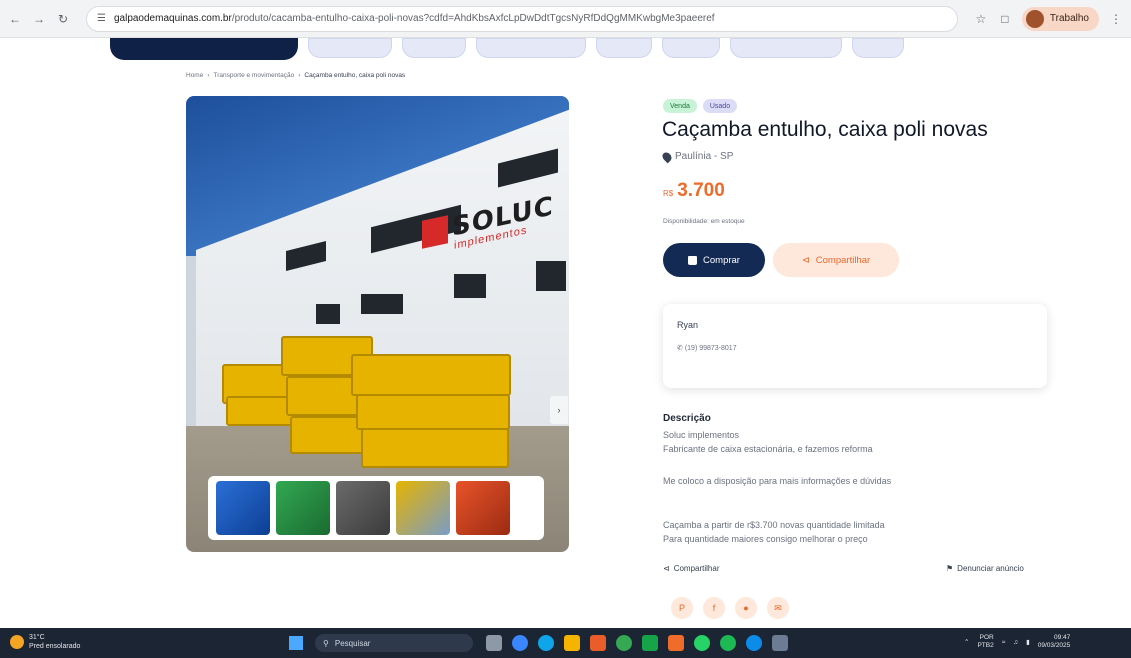  Describe the element at coordinates (637, 643) in the screenshot. I see `taskbar-apps` at that location.